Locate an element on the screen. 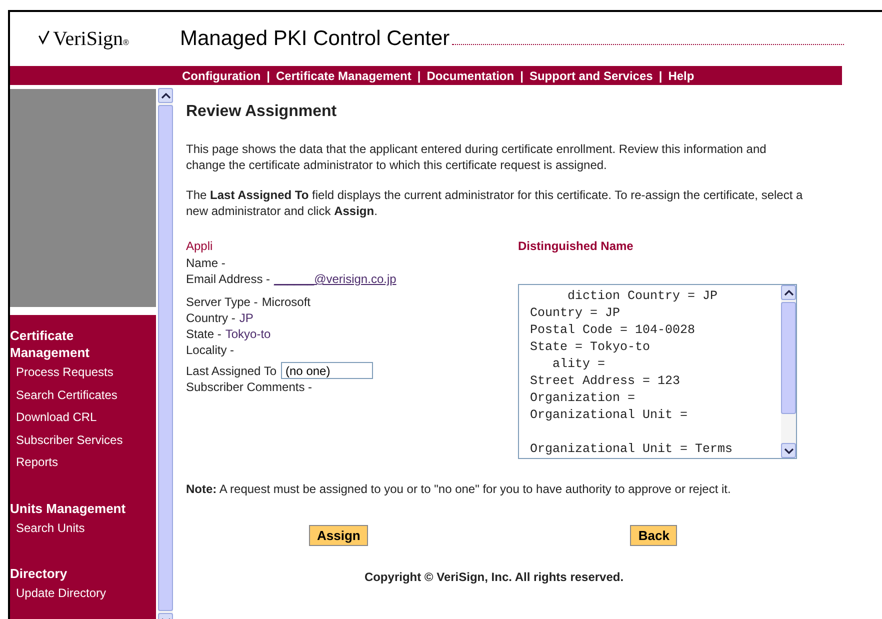 The image size is (882, 619). nav-link: Support and Services is located at coordinates (591, 75).